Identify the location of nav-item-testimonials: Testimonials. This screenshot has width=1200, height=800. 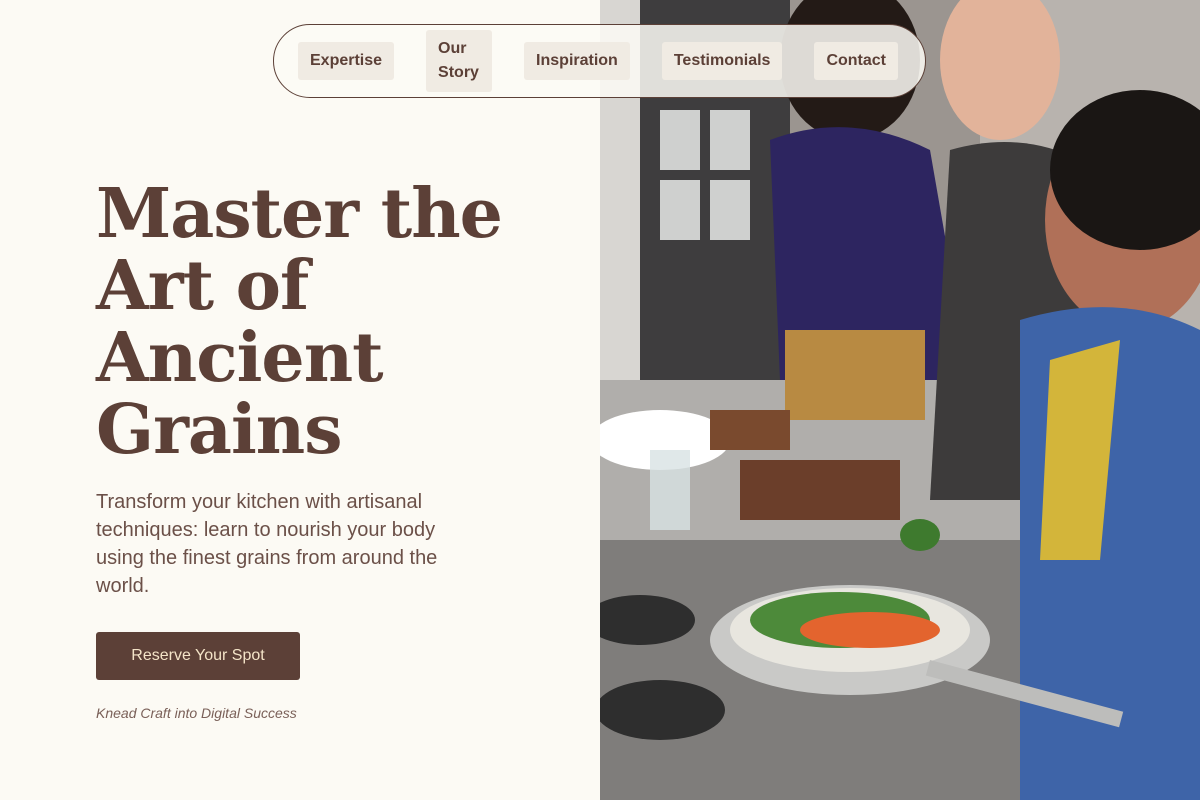
(722, 61).